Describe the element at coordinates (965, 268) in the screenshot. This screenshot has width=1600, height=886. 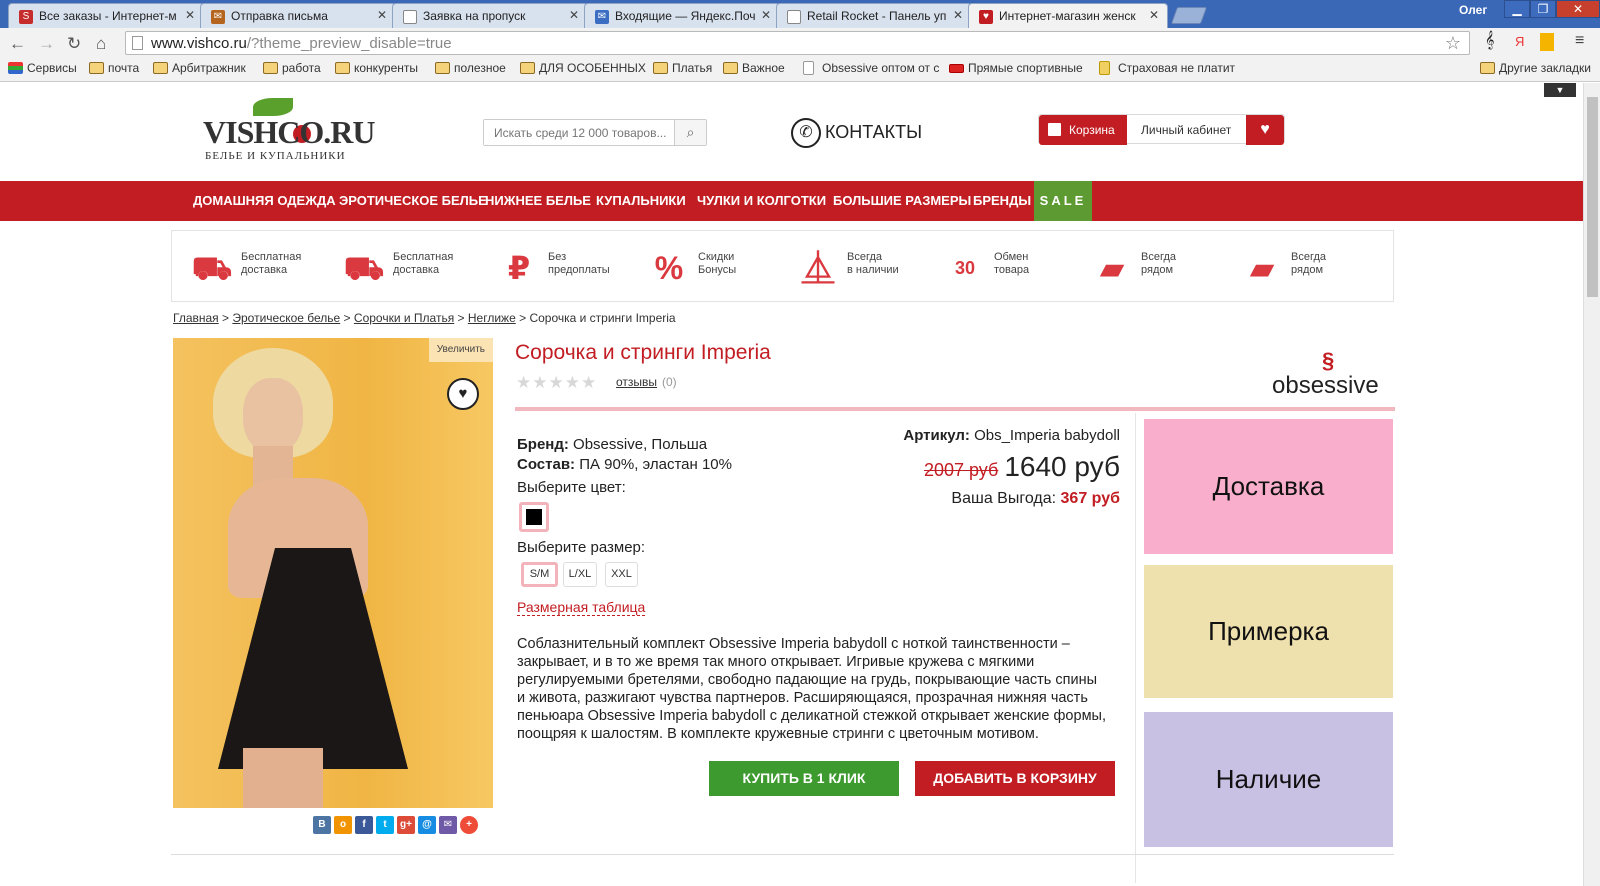
I see `exchange-30-icon: 30` at that location.